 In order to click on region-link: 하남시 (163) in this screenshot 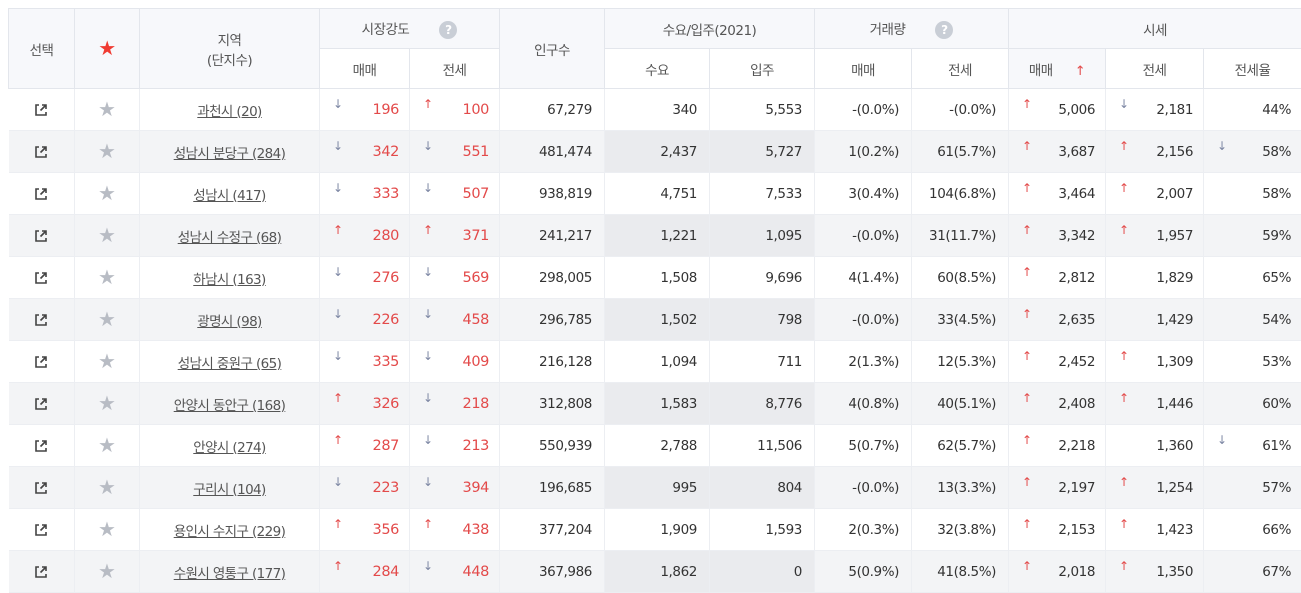, I will do `click(229, 280)`.